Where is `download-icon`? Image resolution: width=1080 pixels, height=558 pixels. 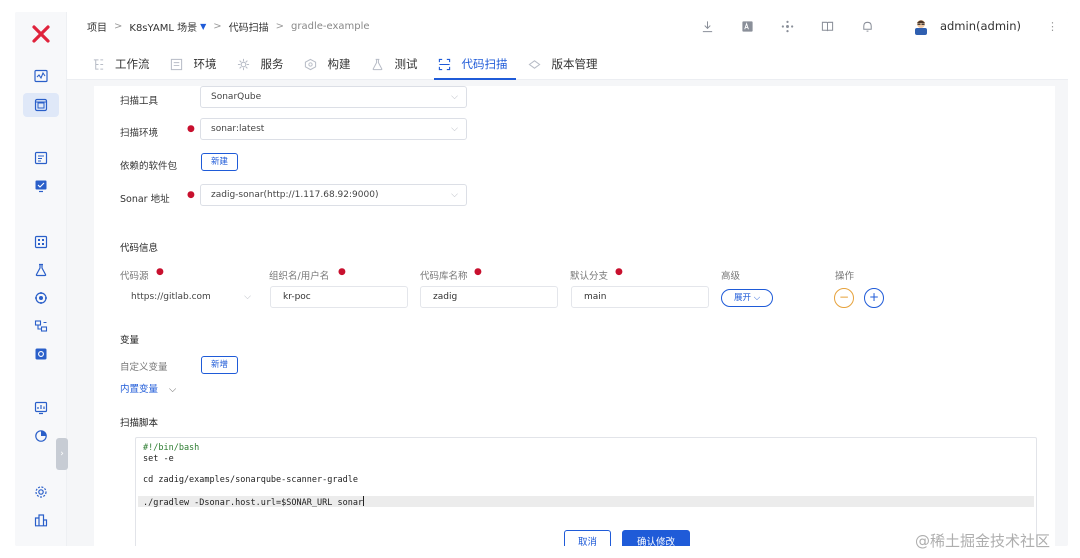
download-icon is located at coordinates (708, 26).